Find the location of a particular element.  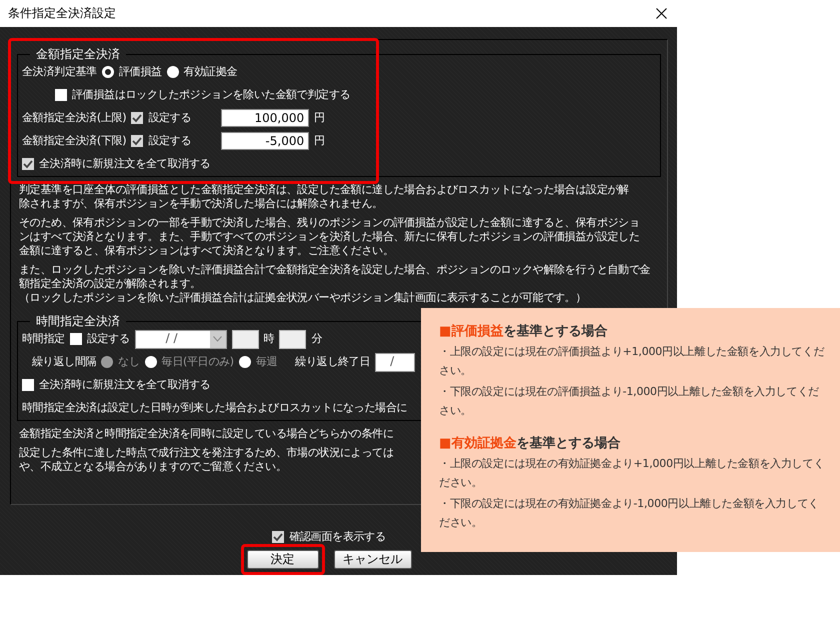

note-text: ンはすべて決済となります。また、手動ですべてのポジションを決済した場合、新たに保有したポジションの評価損益が設定した is located at coordinates (329, 237).